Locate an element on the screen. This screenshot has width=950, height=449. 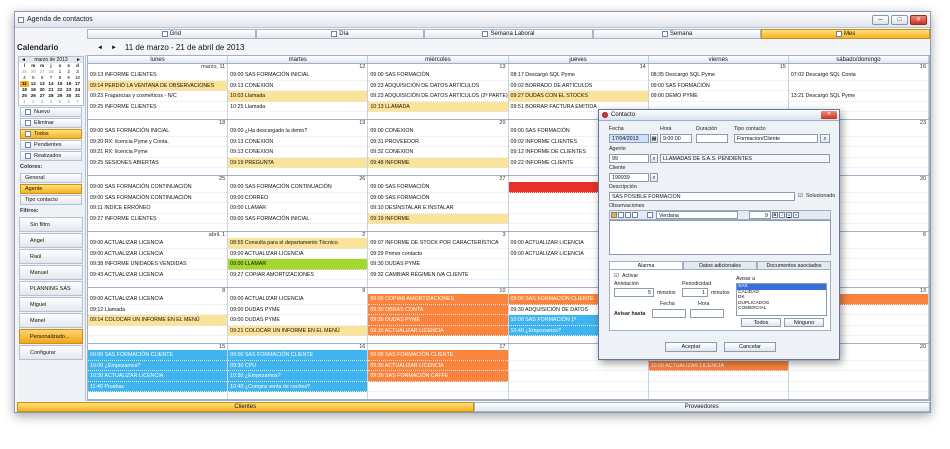
calendar-event: 09:30 CPU is located at coordinates (298, 365).